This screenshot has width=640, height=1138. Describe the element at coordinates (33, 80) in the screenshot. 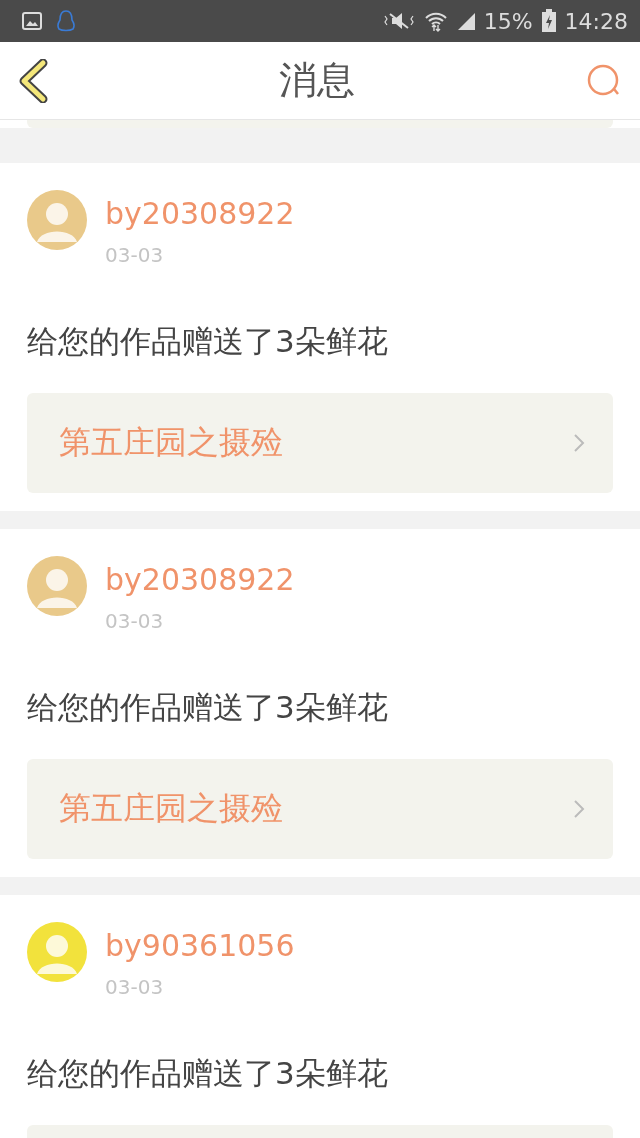

I see `back-icon` at that location.